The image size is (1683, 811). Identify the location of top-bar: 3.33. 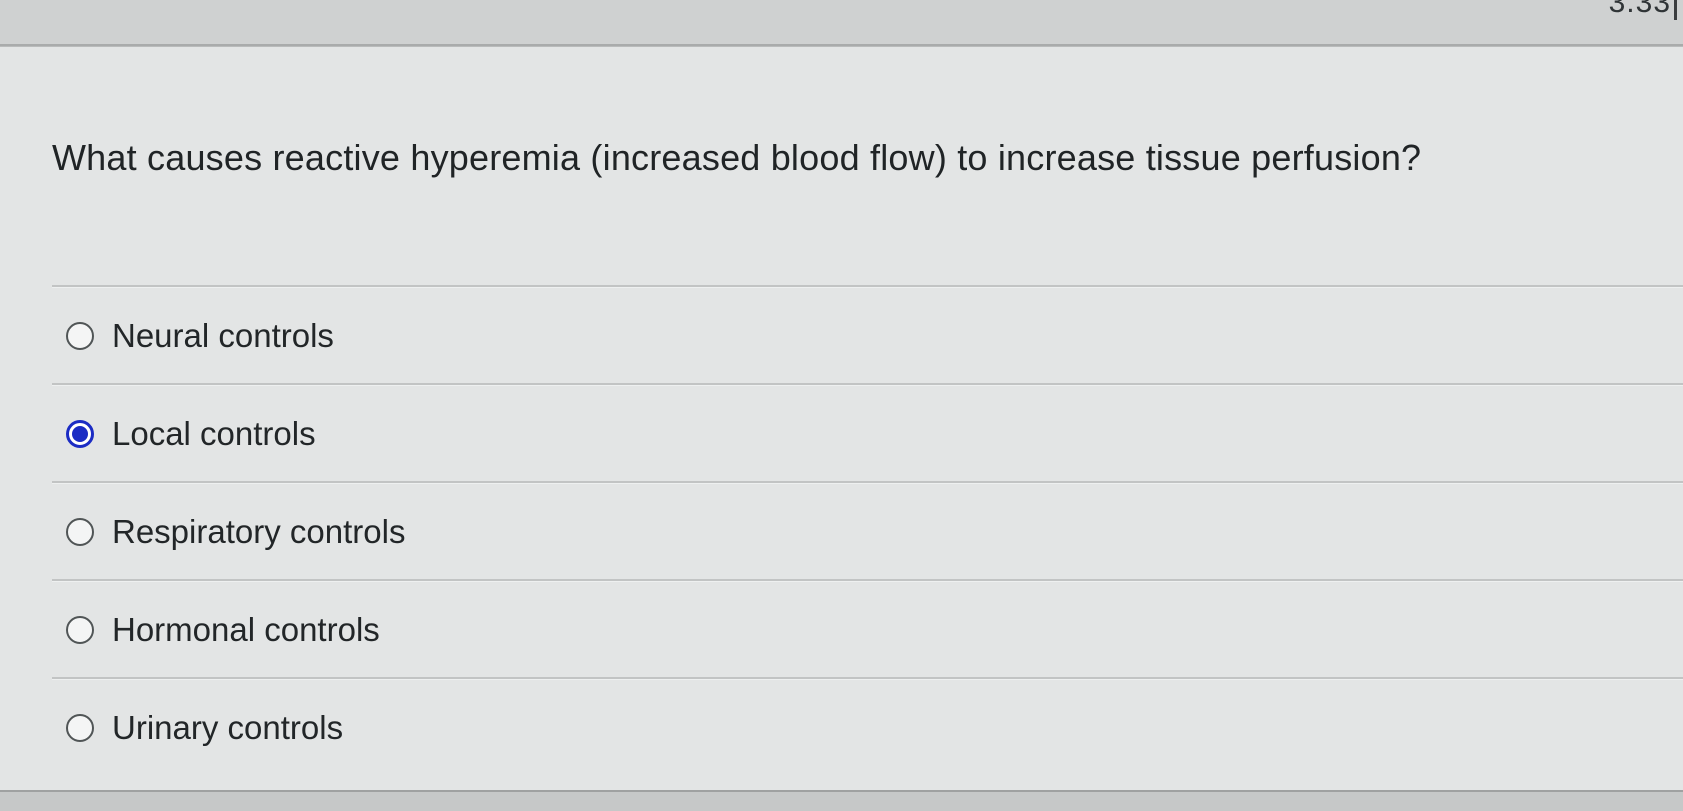
(841, 23).